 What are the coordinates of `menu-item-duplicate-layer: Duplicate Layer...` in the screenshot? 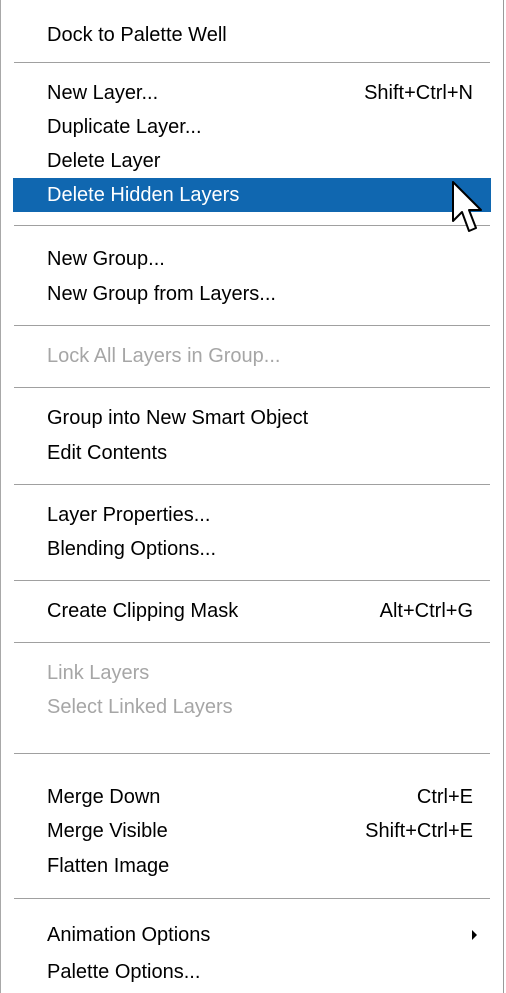 It's located at (252, 127).